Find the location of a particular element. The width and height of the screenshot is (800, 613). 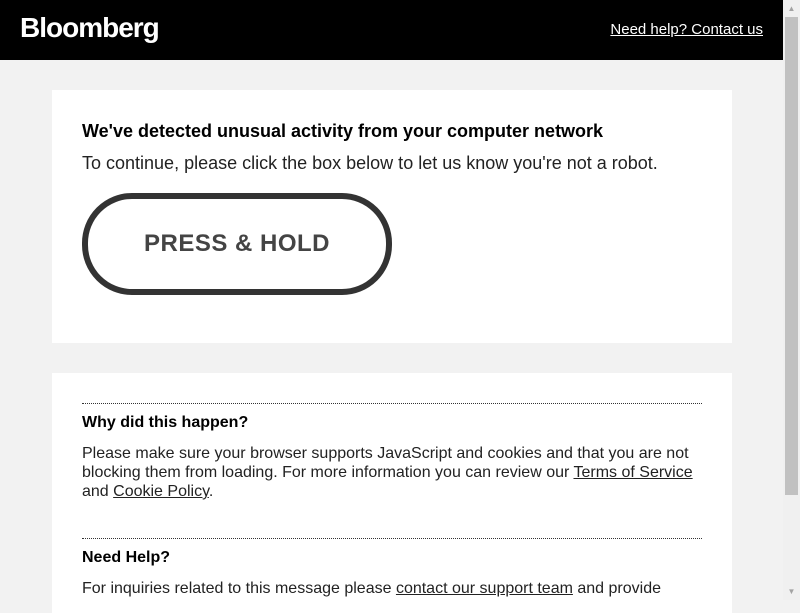

help-text-2: and provide is located at coordinates (616, 588).